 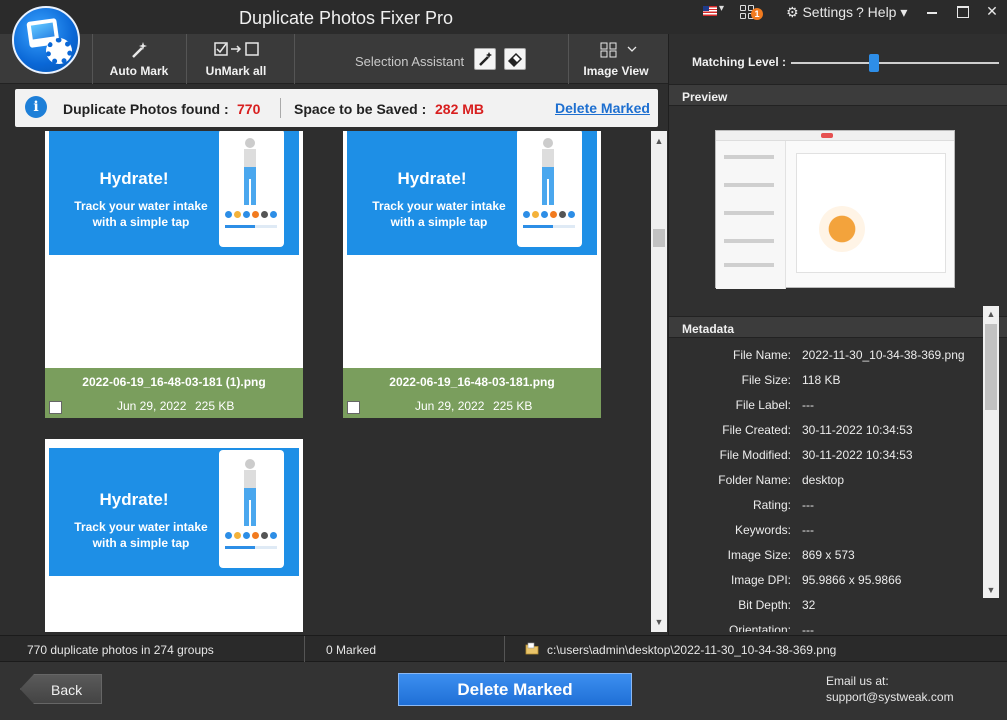 I want to click on selection-assistant-label: Selection Assistant, so click(x=410, y=61).